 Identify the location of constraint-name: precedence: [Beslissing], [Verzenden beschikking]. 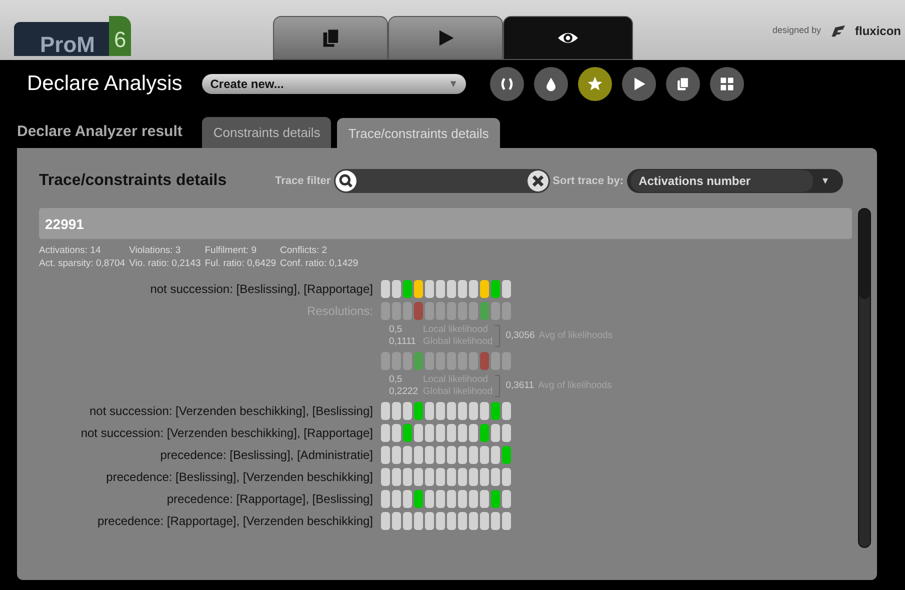
(239, 477).